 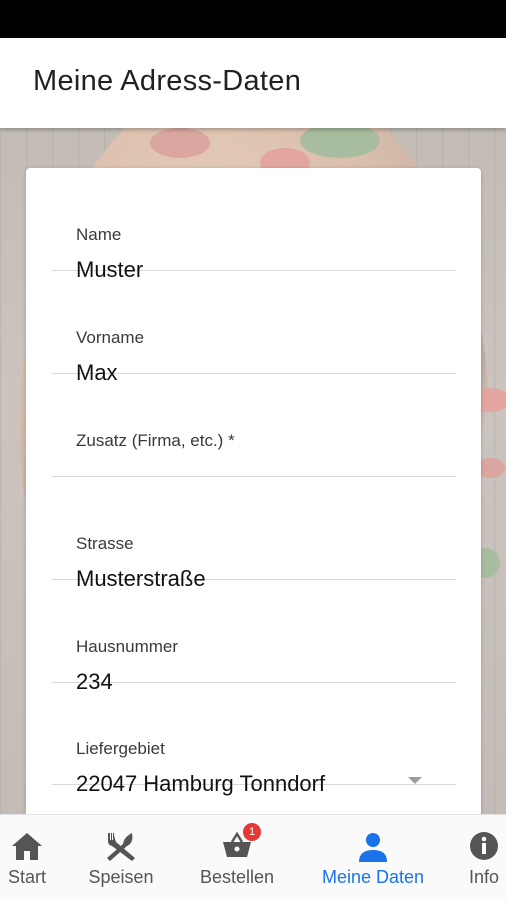 I want to click on nav-item-meine-daten: Meine Daten, so click(x=373, y=857).